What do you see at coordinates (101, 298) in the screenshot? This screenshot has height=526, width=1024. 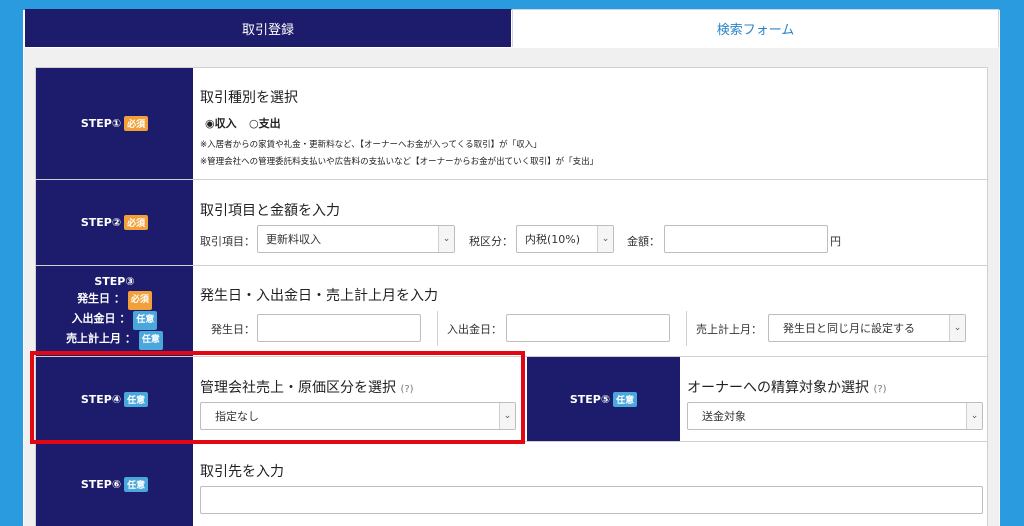 I see `occur-date-line: 発生日 ：` at bounding box center [101, 298].